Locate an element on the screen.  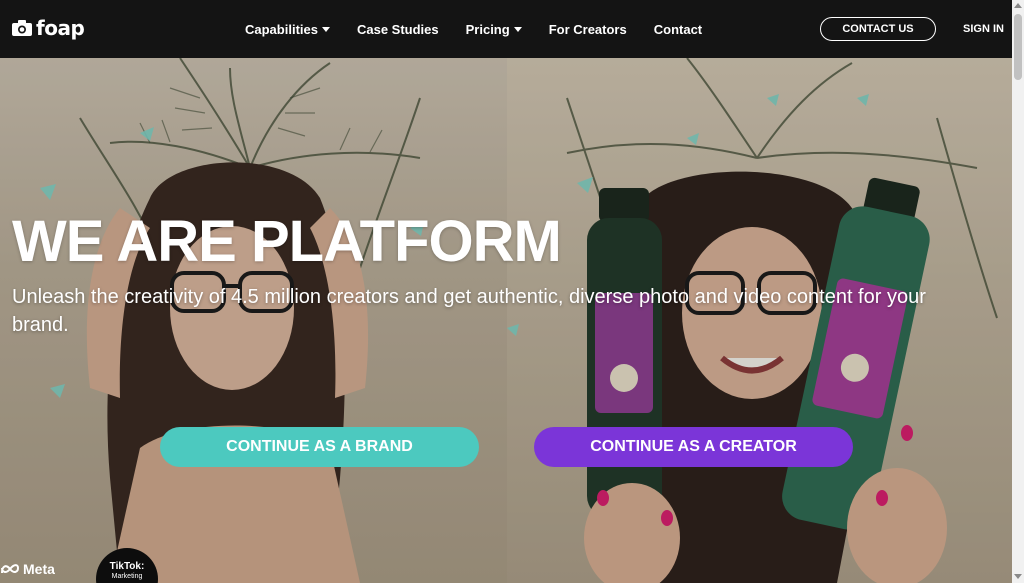
meta-partner-badge: Meta is located at coordinates (27, 569).